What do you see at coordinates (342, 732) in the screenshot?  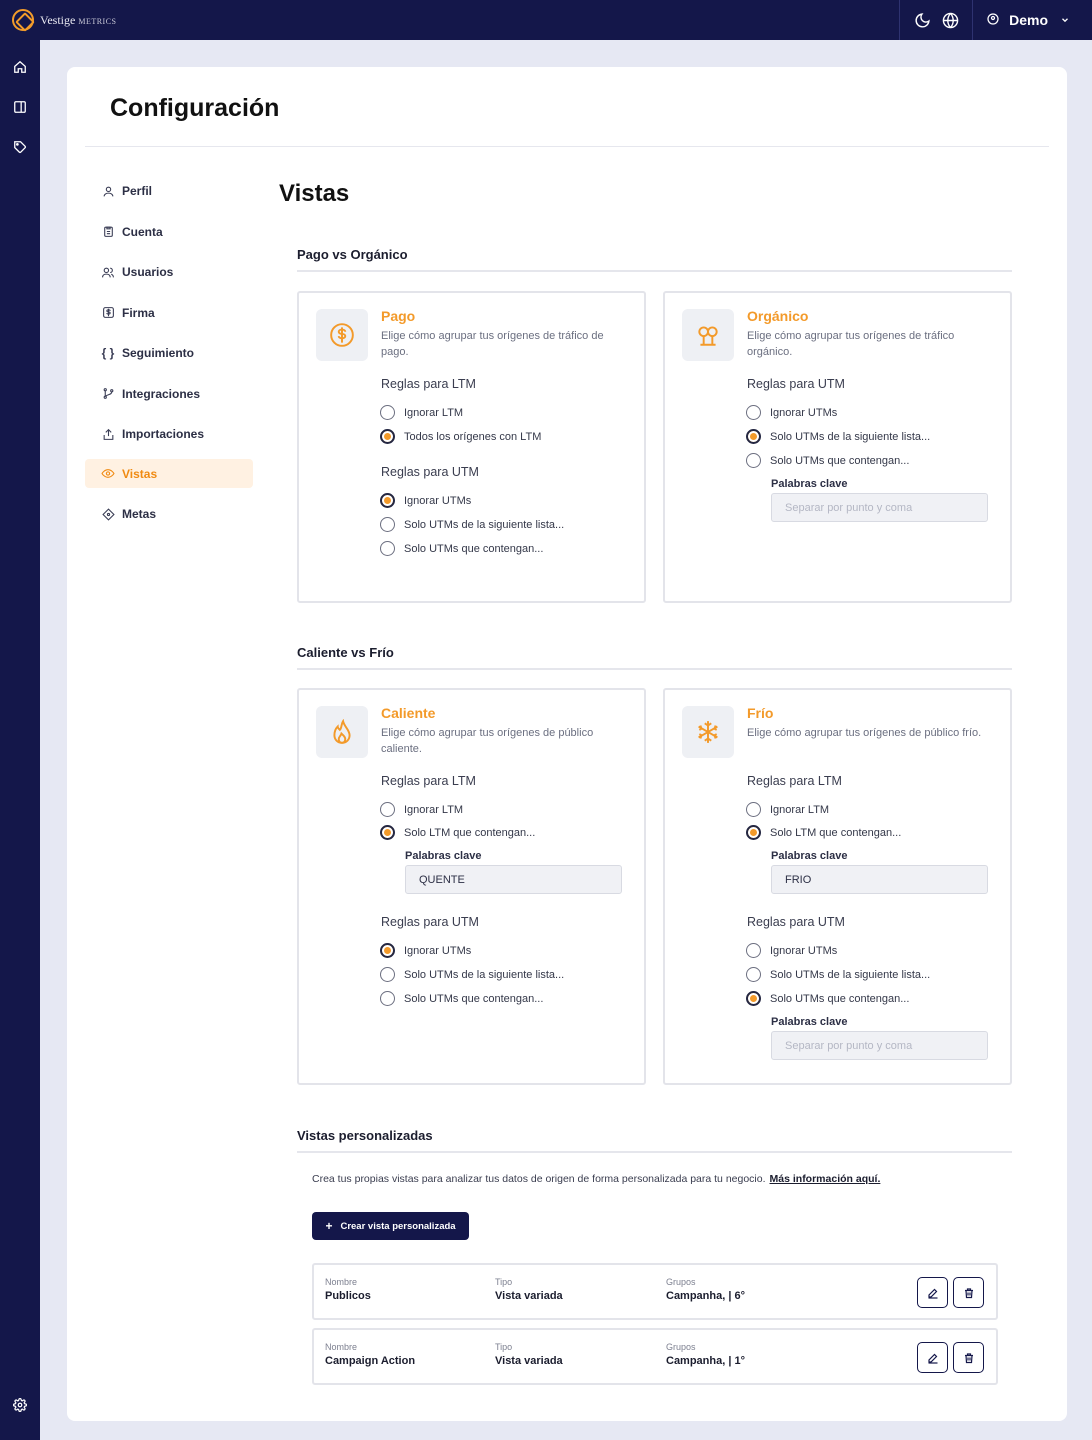 I see `flame-icon` at bounding box center [342, 732].